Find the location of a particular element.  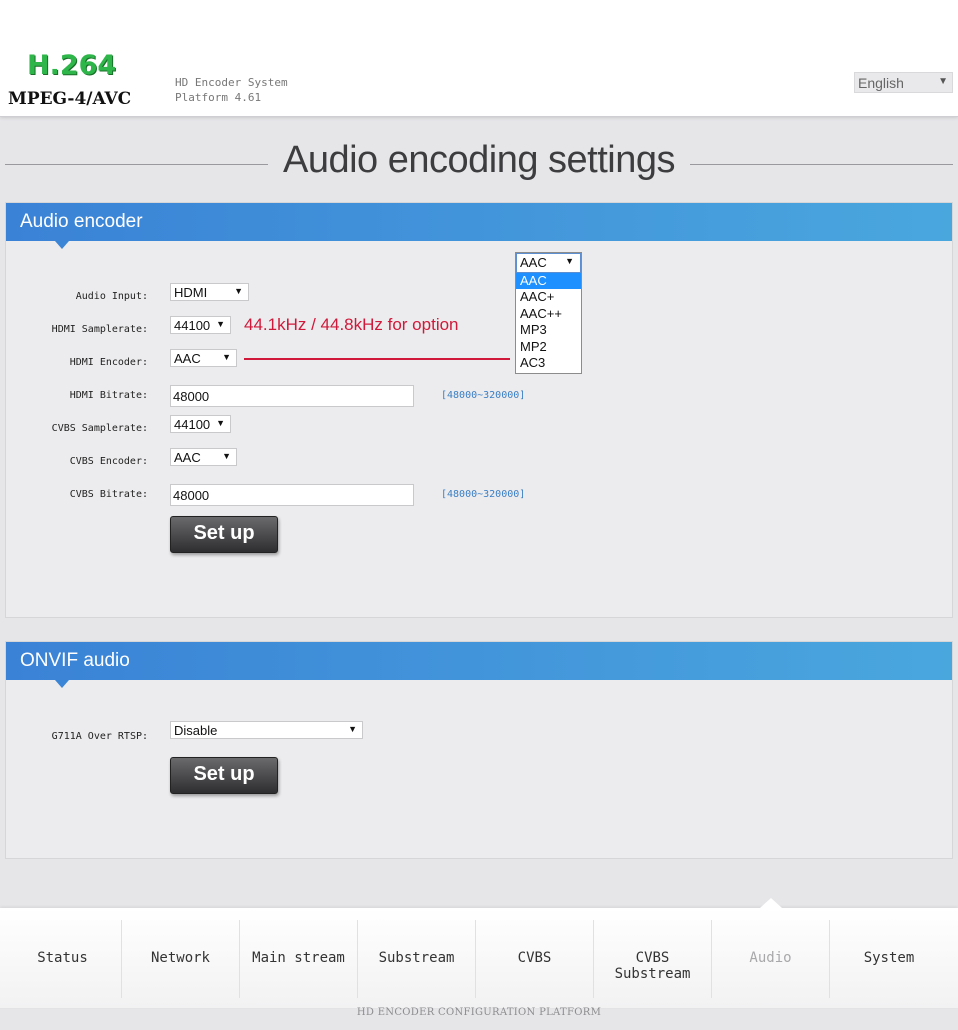

audio-setup-button: Set up is located at coordinates (224, 534).